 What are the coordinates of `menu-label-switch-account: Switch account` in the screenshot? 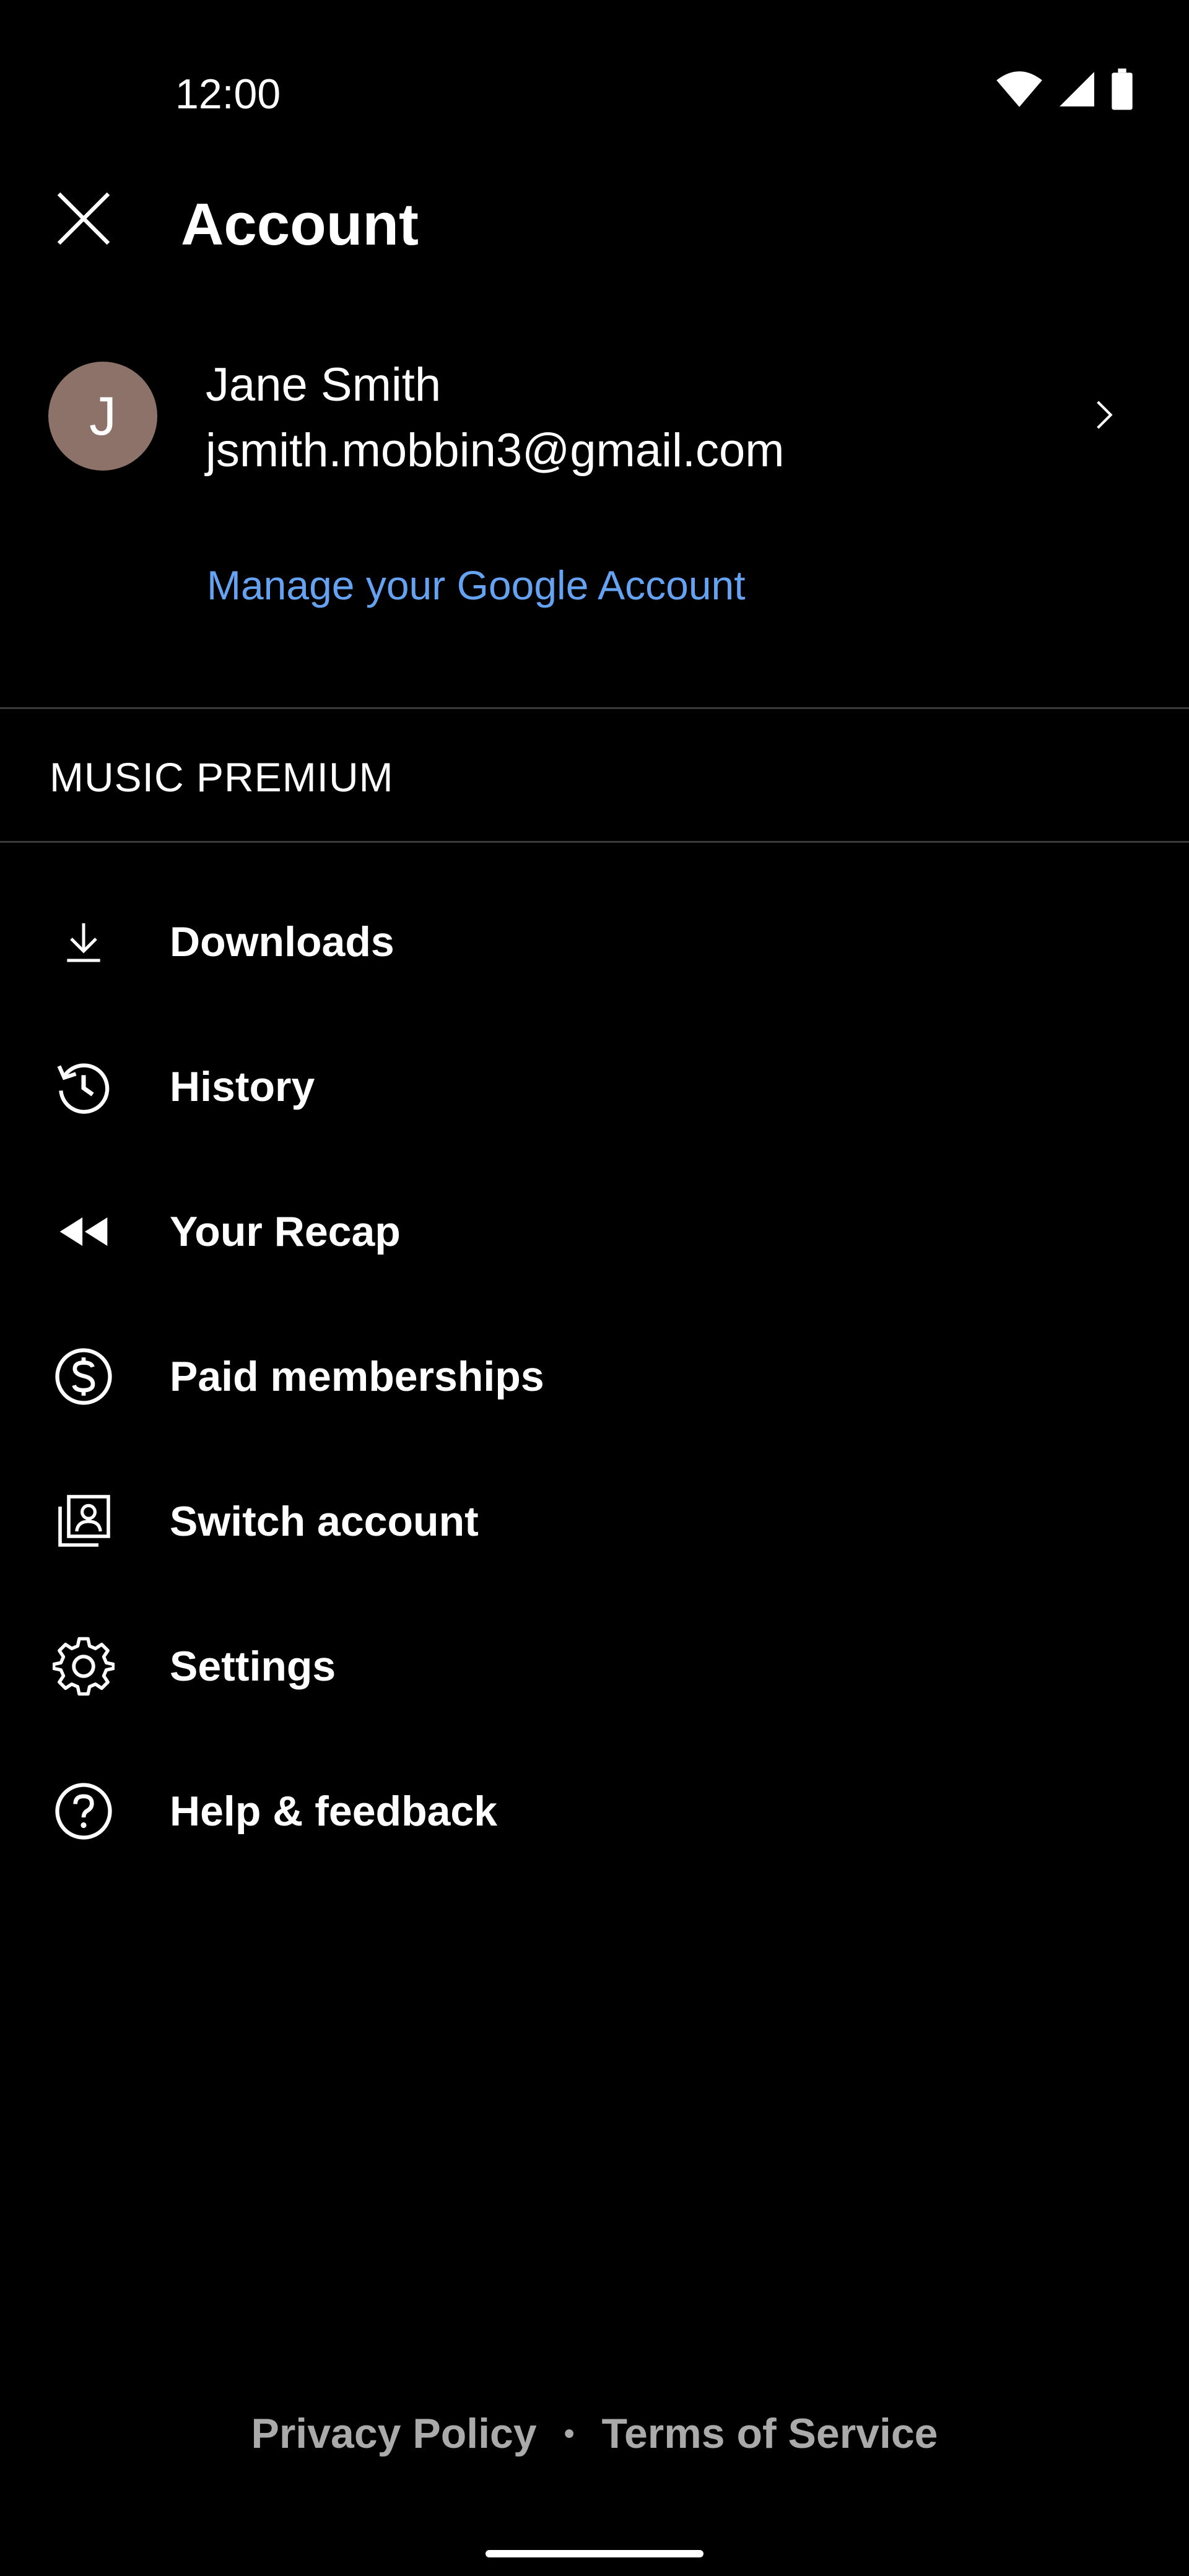 It's located at (324, 1521).